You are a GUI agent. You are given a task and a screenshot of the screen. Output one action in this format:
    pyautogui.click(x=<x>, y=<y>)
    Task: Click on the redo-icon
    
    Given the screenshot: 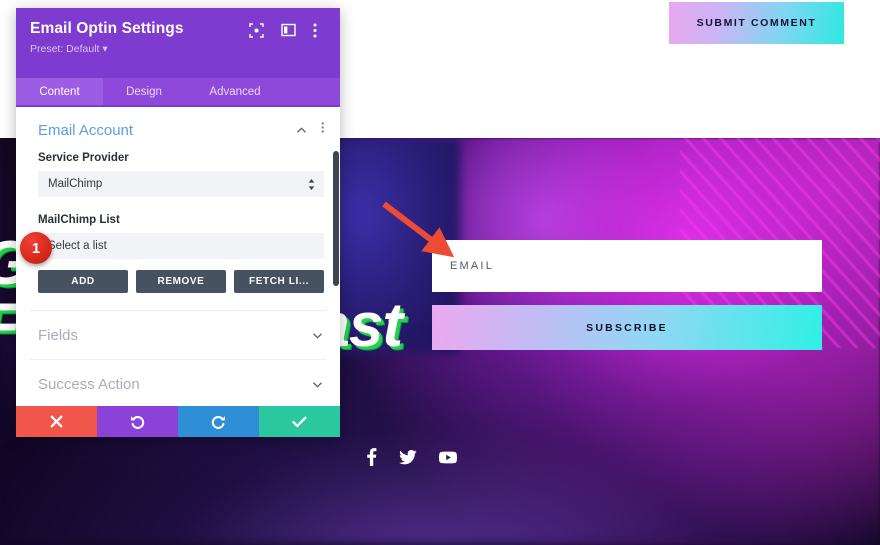 What is the action you would take?
    pyautogui.click(x=218, y=422)
    